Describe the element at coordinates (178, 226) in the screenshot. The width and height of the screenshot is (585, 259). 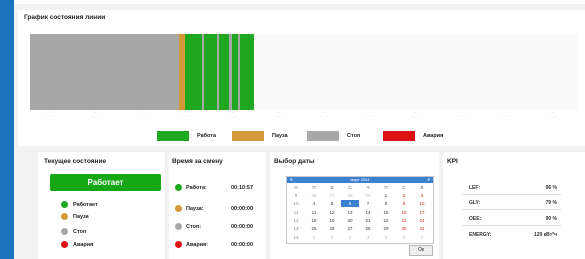
I see `shift-dot-stop` at that location.